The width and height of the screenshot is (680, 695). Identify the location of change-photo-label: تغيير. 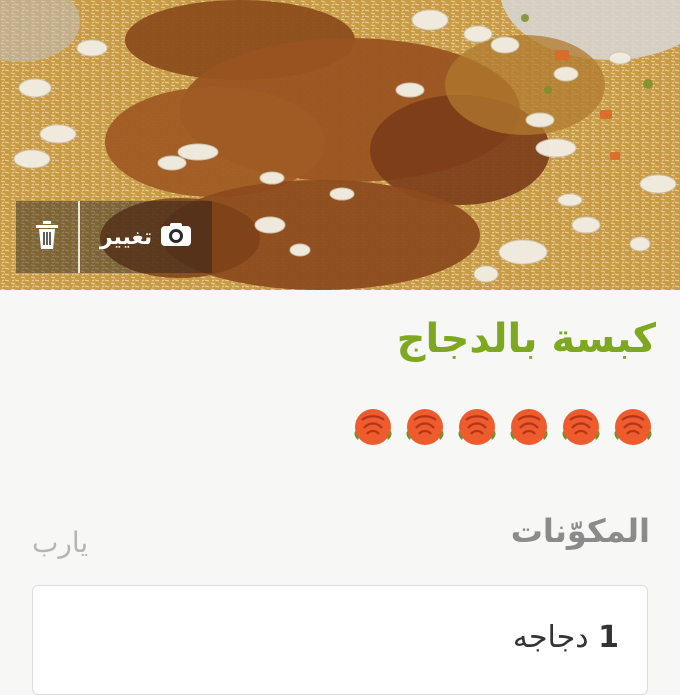
(126, 237).